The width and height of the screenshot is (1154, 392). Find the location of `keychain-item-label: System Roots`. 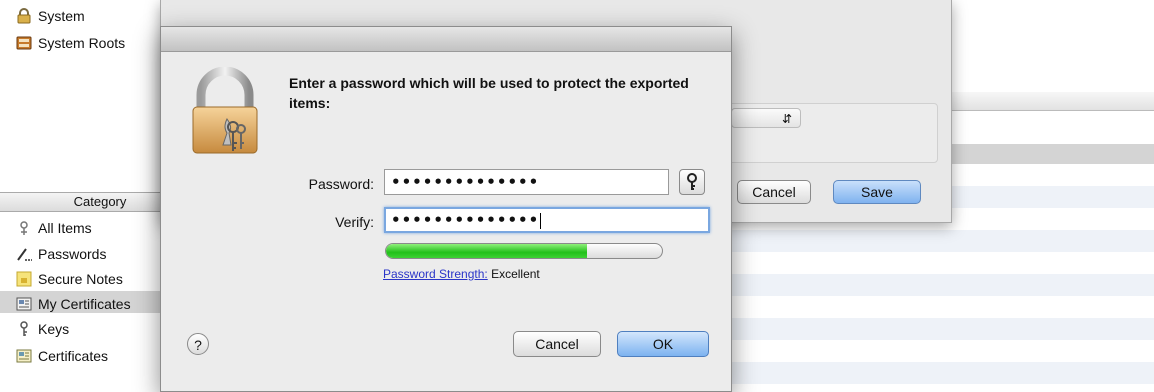

keychain-item-label: System Roots is located at coordinates (82, 43).